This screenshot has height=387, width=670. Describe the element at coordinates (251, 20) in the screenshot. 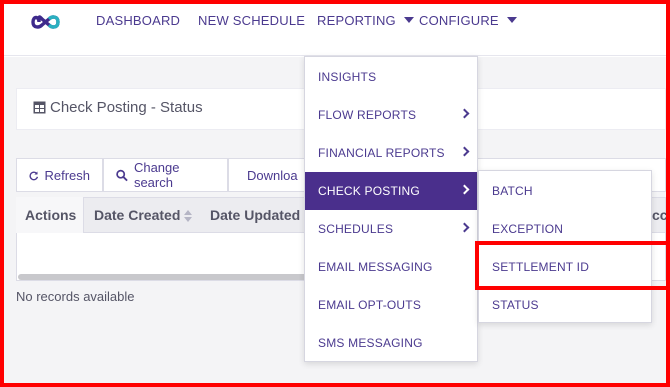

I see `nav-new-schedule: NEW SCHEDULE` at that location.